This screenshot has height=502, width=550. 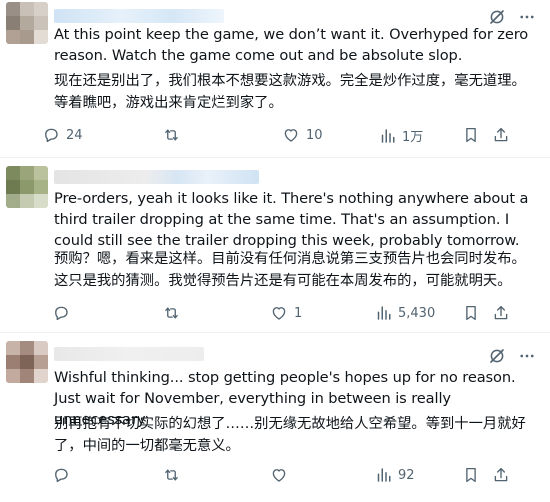 I want to click on tweet-actions: 24 10 1万, so click(x=277, y=137).